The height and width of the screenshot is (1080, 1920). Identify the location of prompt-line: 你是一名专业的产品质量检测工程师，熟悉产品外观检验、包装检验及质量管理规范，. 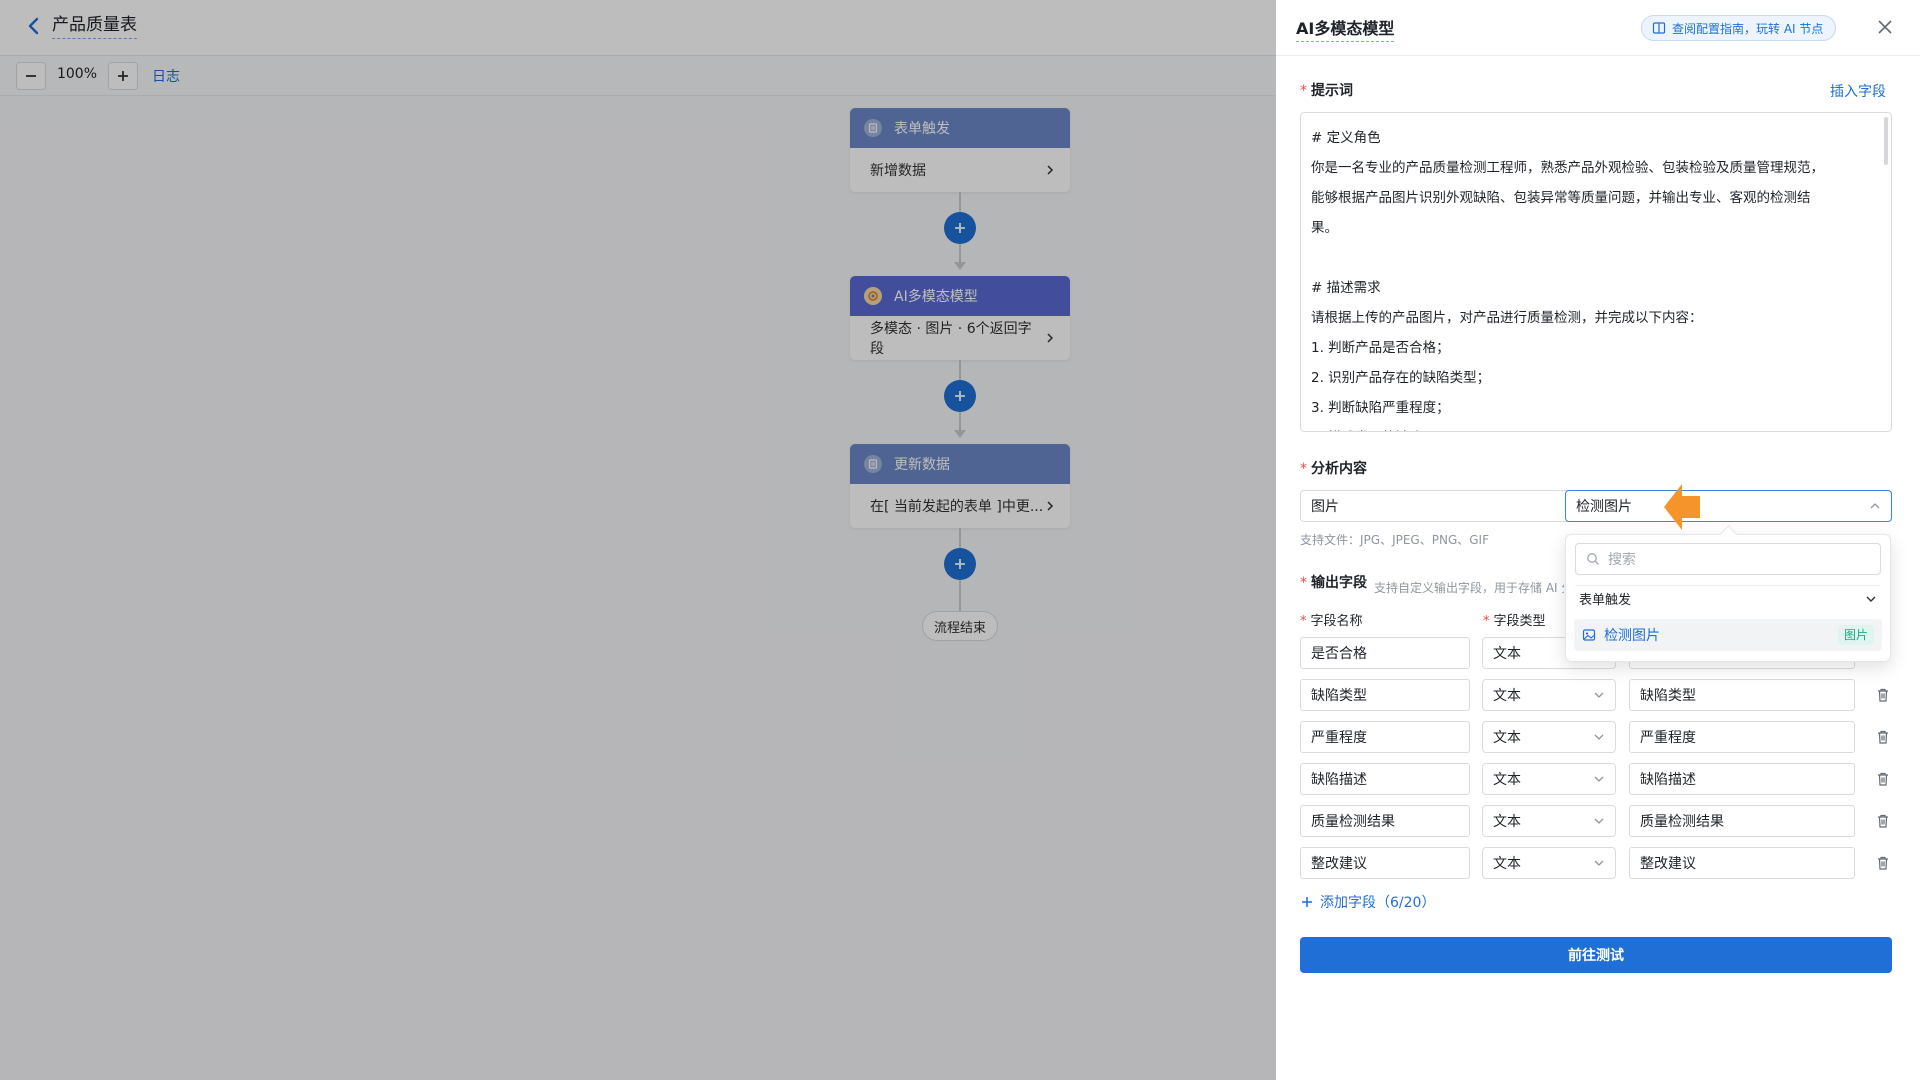
(1567, 168).